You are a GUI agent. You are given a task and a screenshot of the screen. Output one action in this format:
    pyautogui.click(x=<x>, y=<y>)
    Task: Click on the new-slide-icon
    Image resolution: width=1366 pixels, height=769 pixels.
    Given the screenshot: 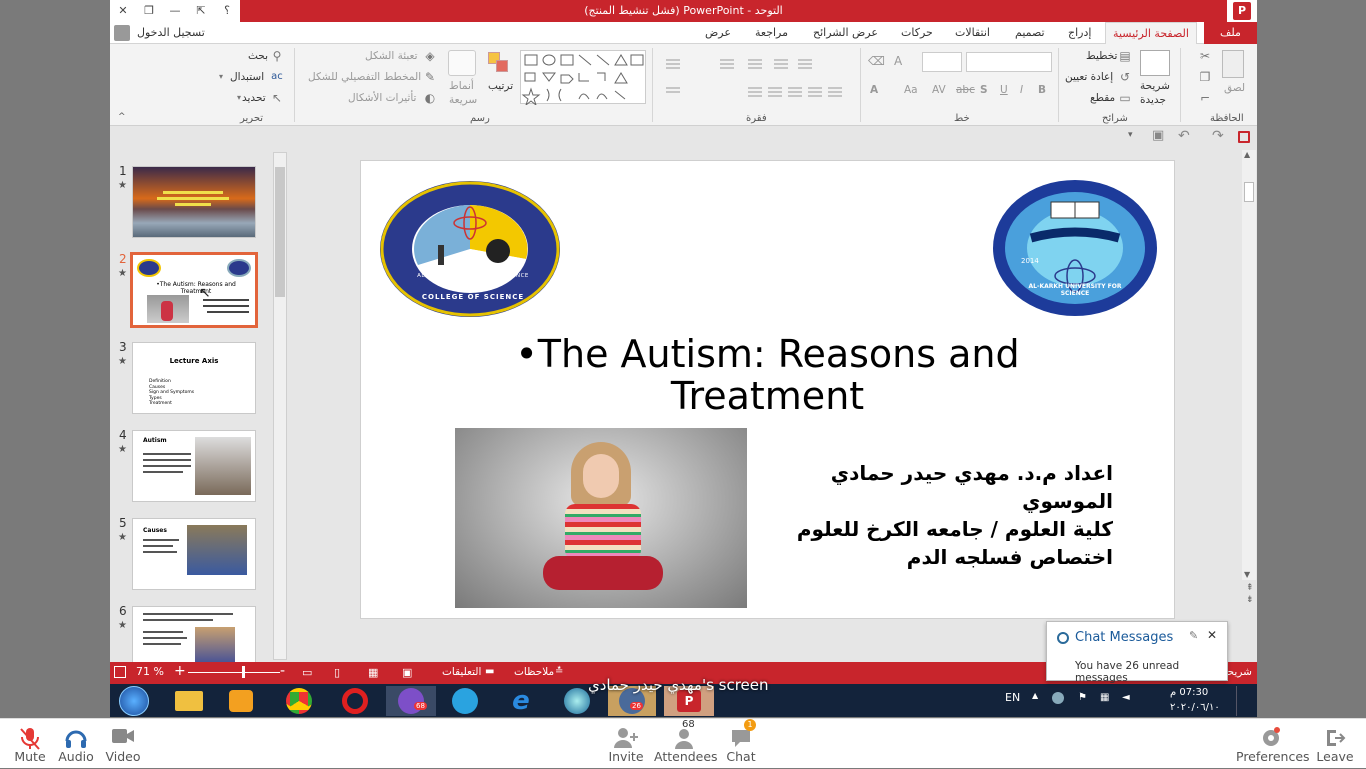 What is the action you would take?
    pyautogui.click(x=1155, y=63)
    